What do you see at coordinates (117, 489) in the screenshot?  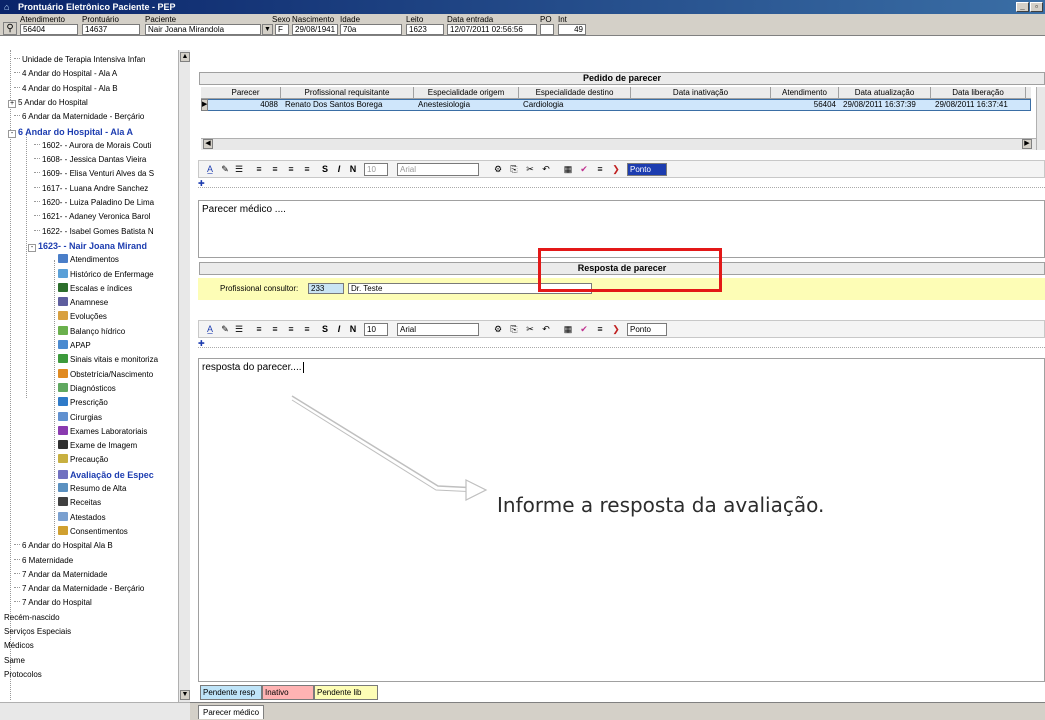 I see `sidebar-item: Resumo de Alta` at bounding box center [117, 489].